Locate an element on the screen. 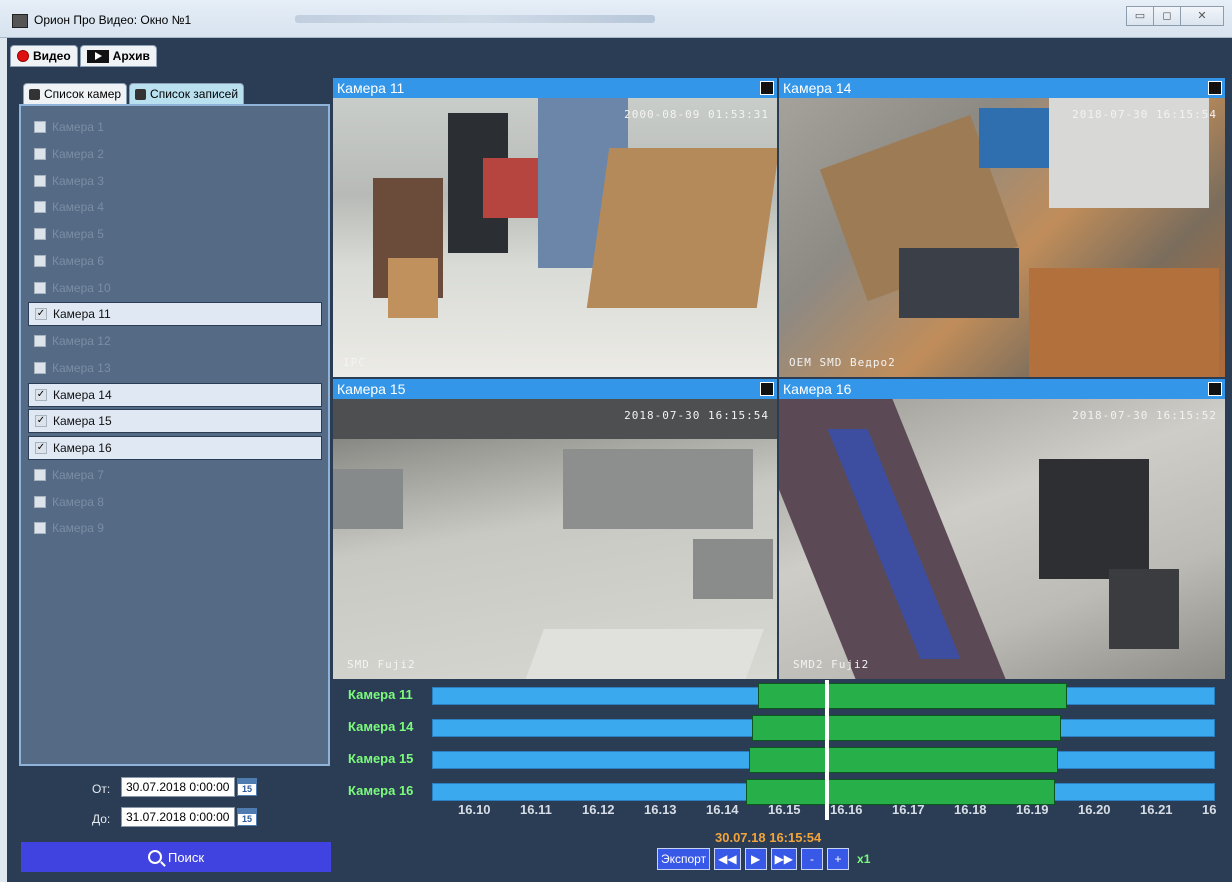  camera-list-item: Камера 13 is located at coordinates (175, 368).